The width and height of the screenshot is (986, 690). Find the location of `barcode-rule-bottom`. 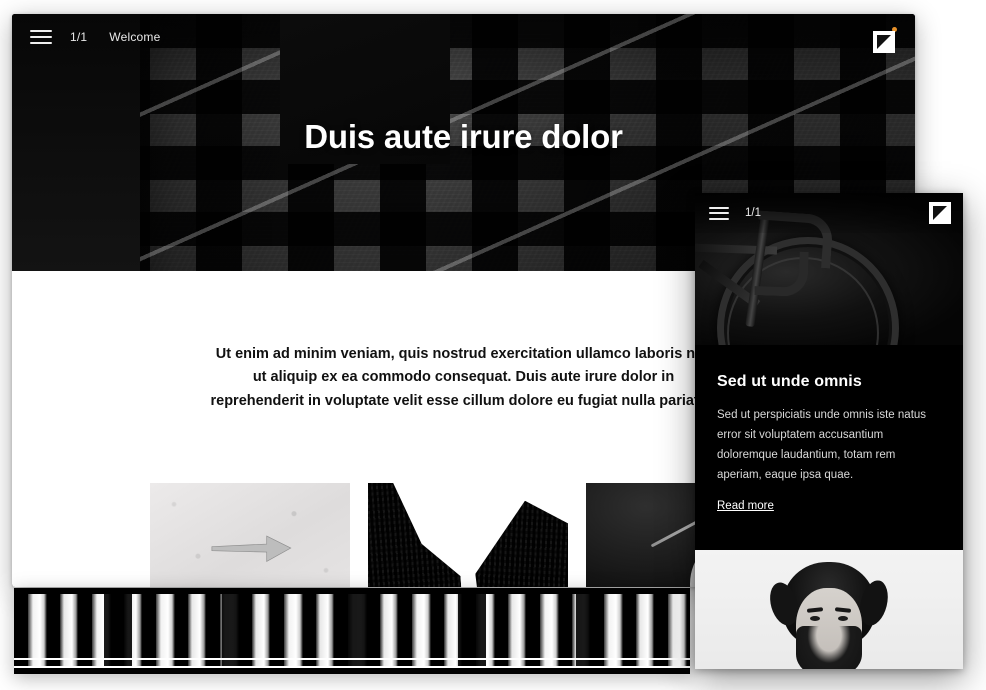

barcode-rule-bottom is located at coordinates (352, 667).